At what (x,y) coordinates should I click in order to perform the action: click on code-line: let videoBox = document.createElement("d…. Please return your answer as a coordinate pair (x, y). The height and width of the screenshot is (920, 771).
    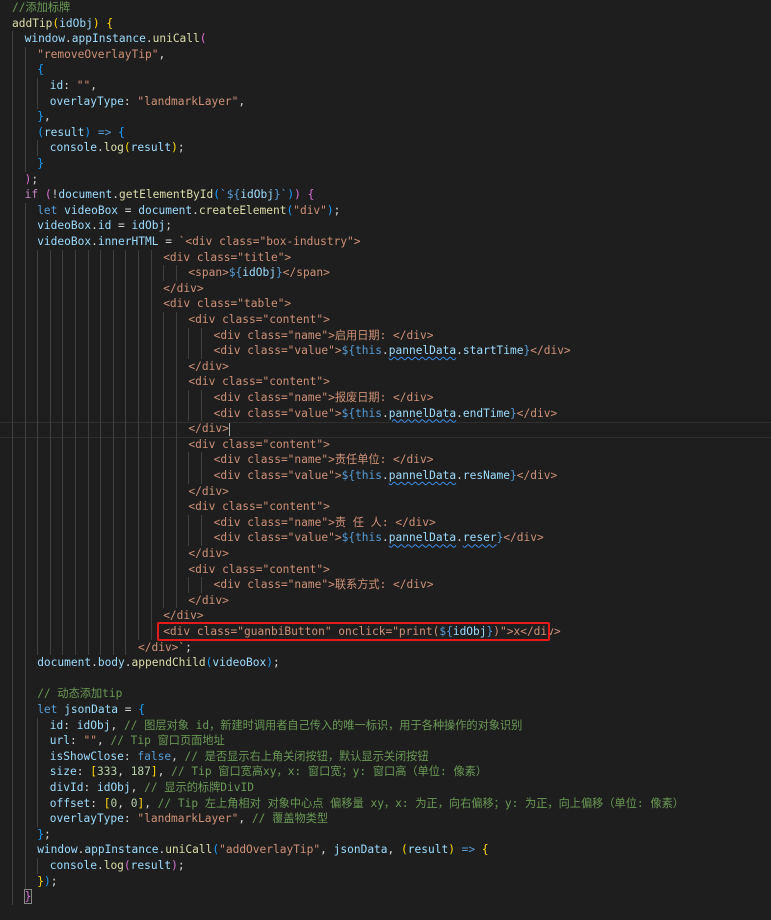
    Looking at the image, I should click on (385, 210).